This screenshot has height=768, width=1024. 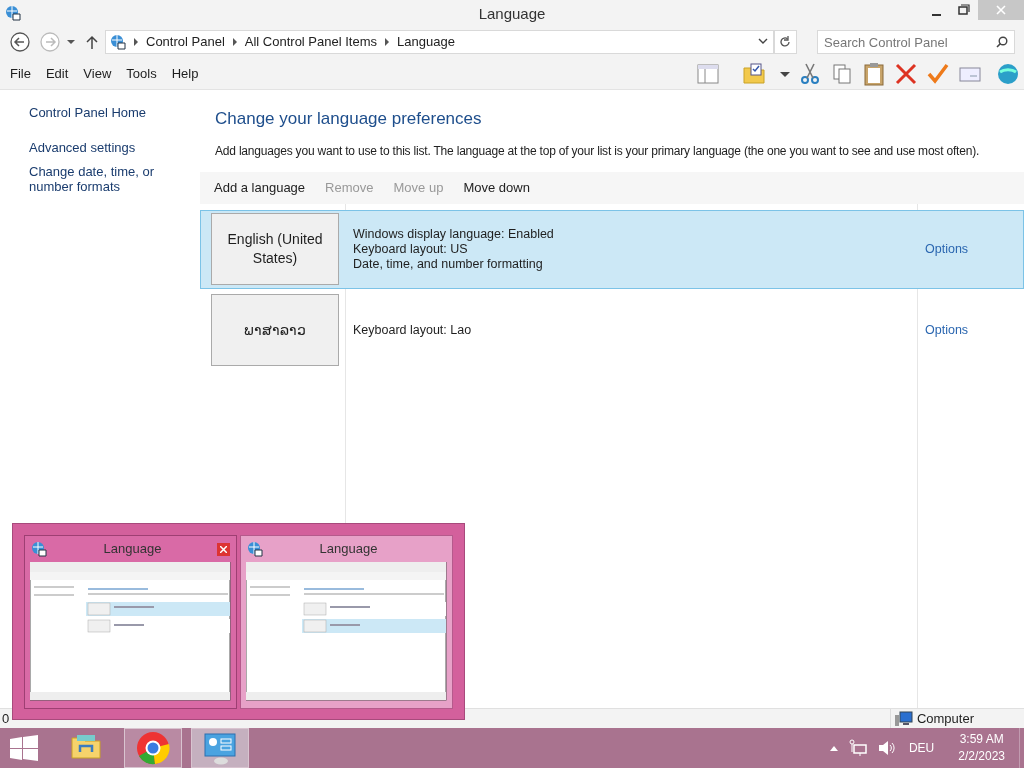 I want to click on clock-time: 3:59 AM, so click(x=981, y=739).